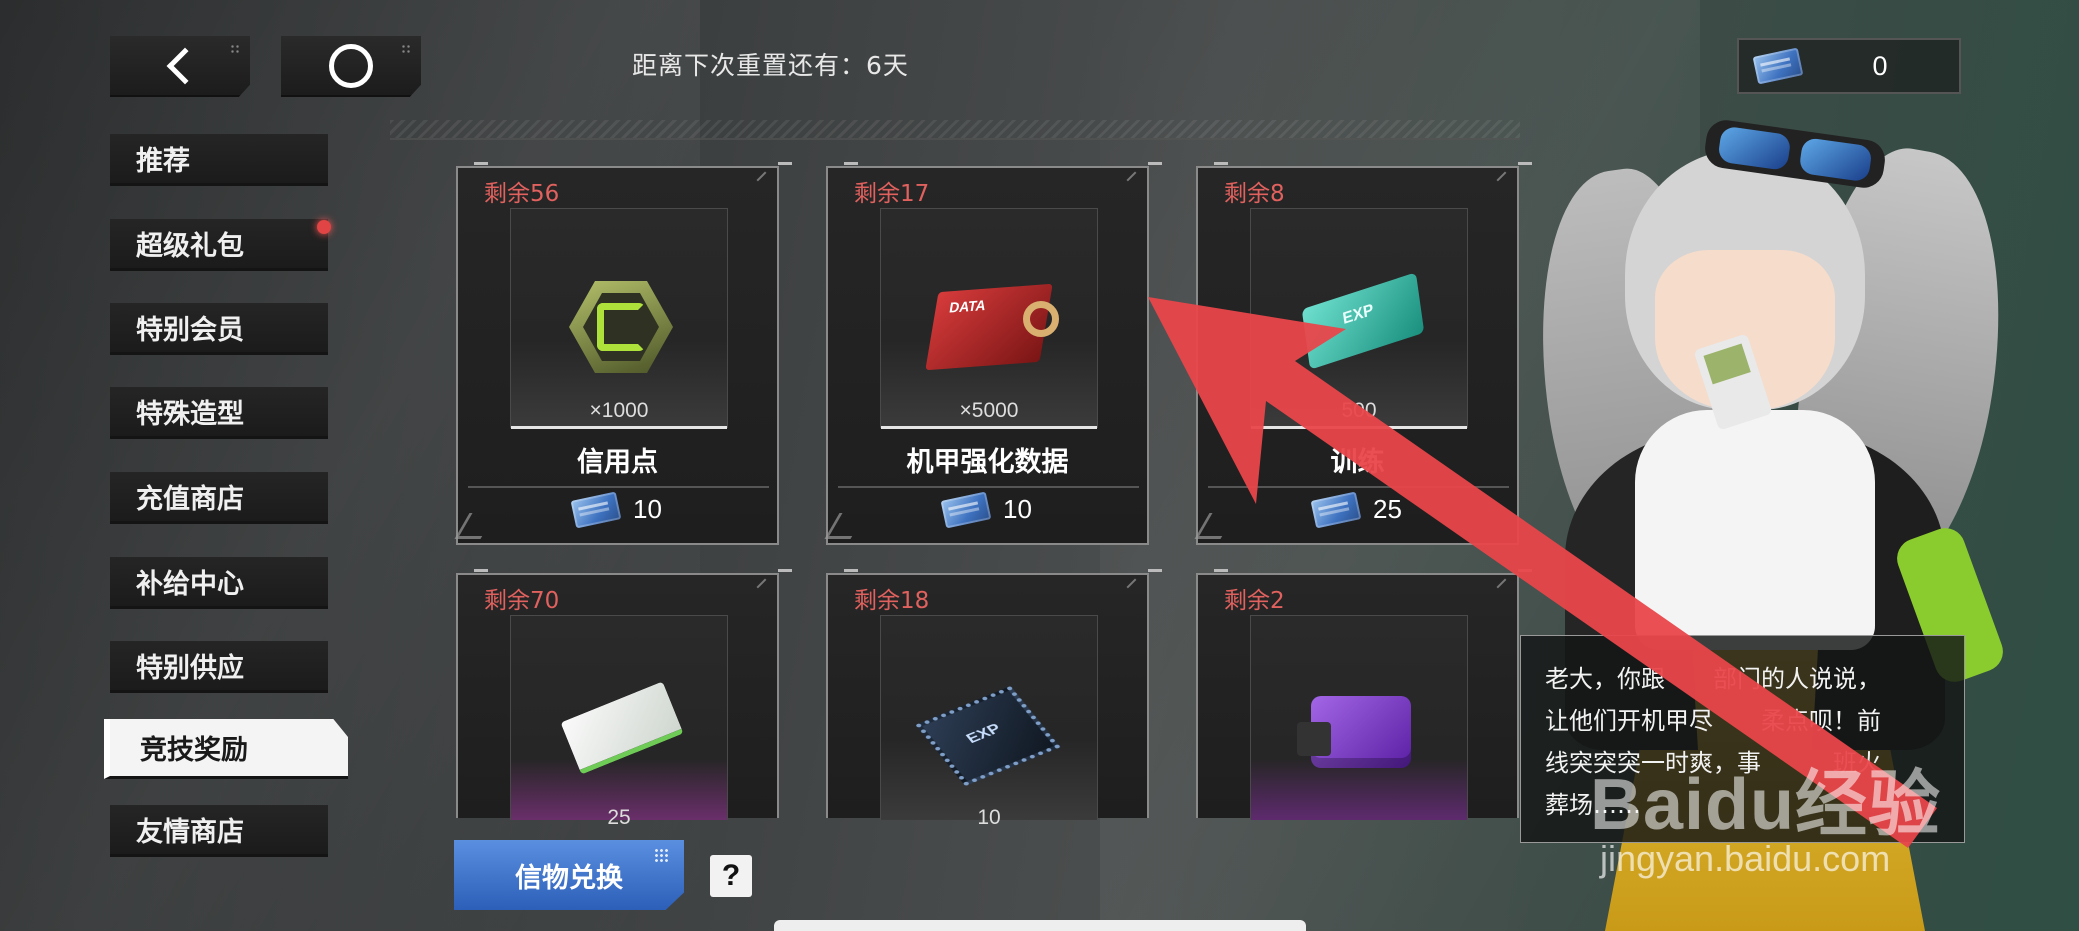 The height and width of the screenshot is (931, 2079). Describe the element at coordinates (1354, 732) in the screenshot. I see `purple-box-icon` at that location.